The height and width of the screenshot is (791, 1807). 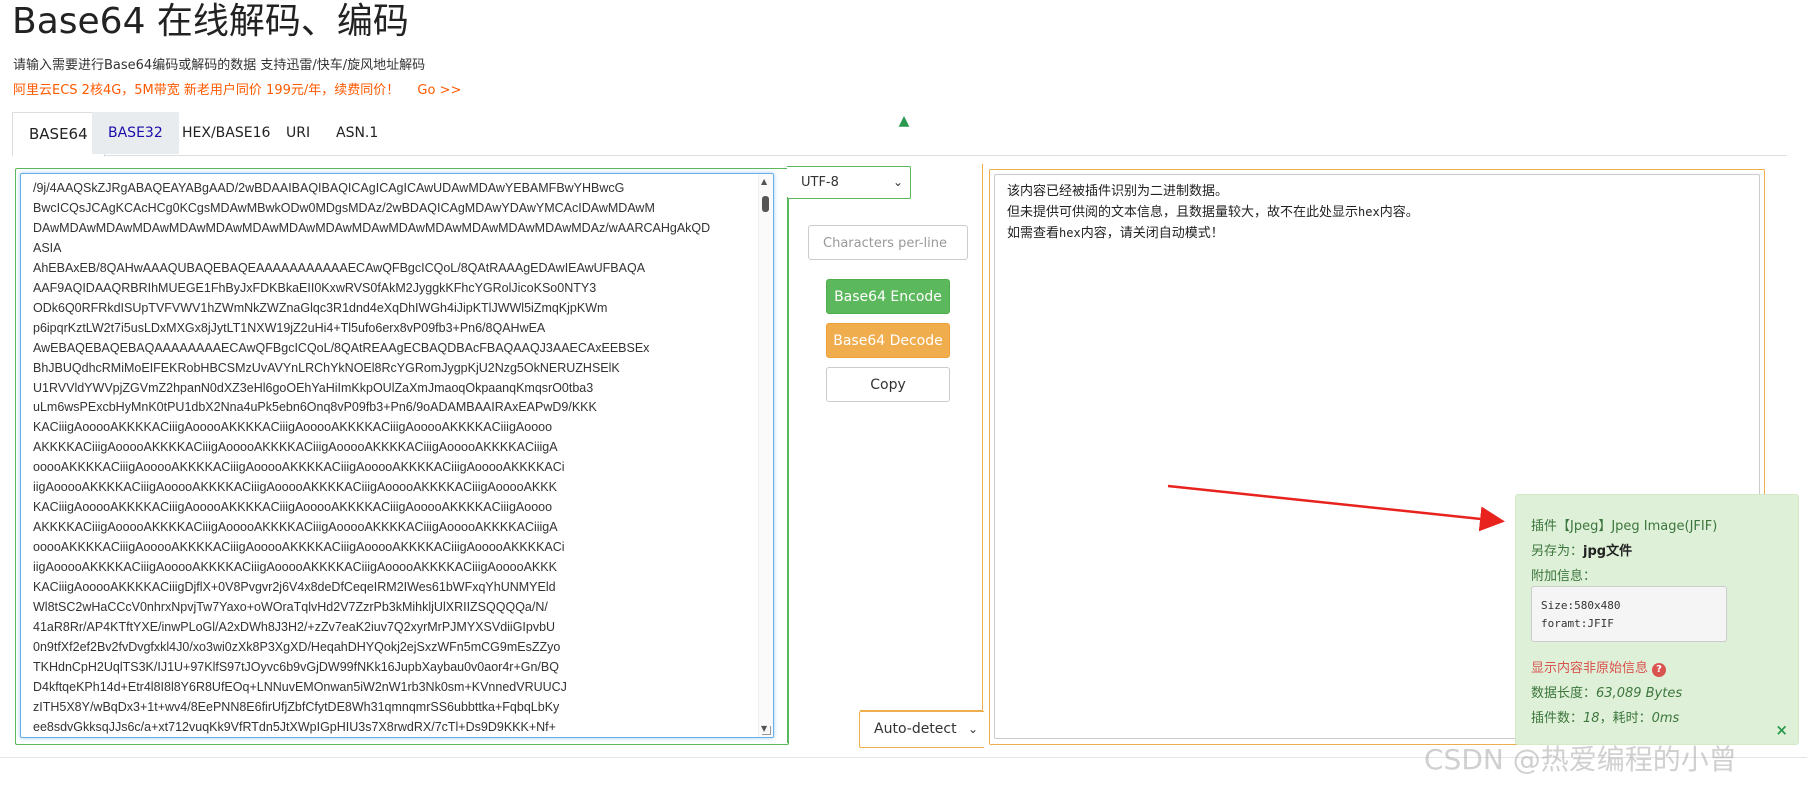 What do you see at coordinates (915, 729) in the screenshot?
I see `output-charset-value: Auto-detect` at bounding box center [915, 729].